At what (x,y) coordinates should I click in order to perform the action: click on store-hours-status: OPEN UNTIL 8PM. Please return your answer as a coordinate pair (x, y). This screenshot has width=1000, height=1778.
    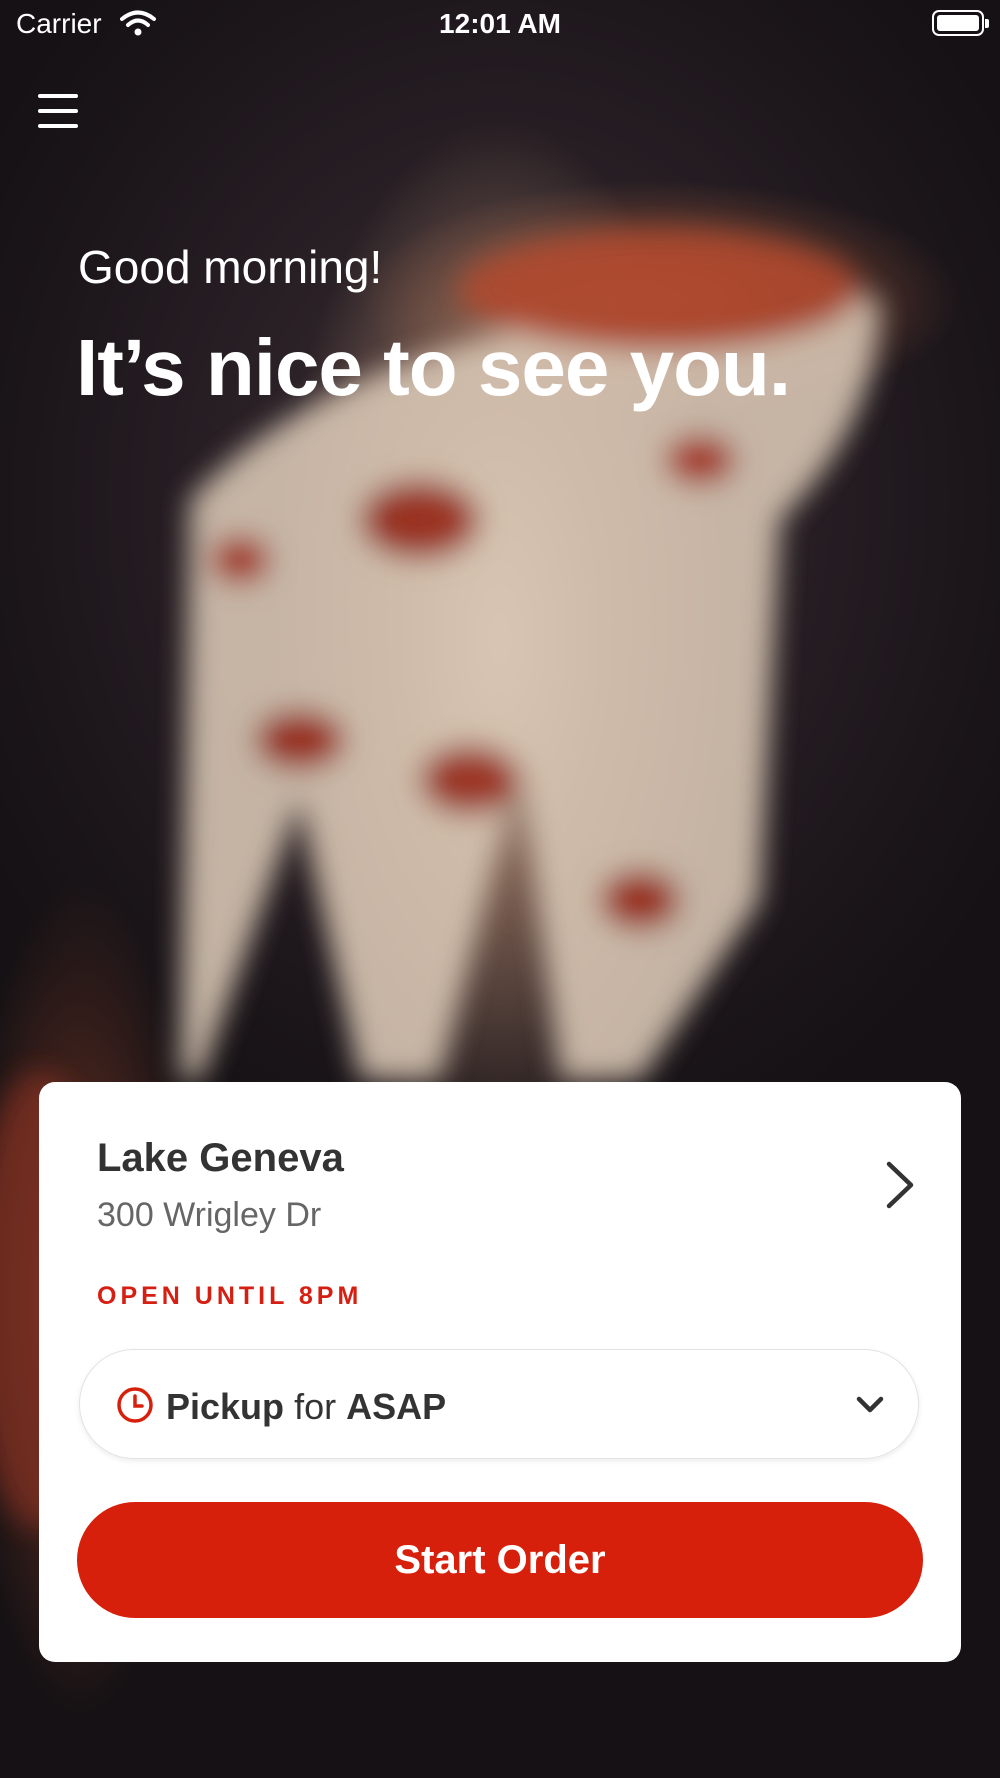
    Looking at the image, I should click on (230, 1296).